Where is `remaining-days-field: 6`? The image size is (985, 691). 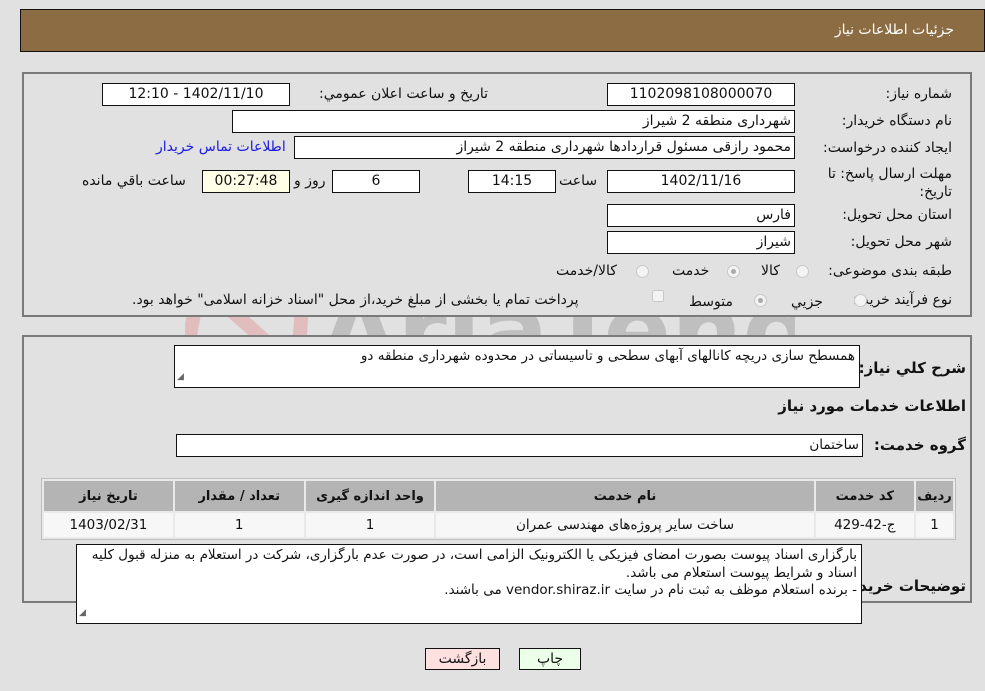 remaining-days-field: 6 is located at coordinates (376, 181).